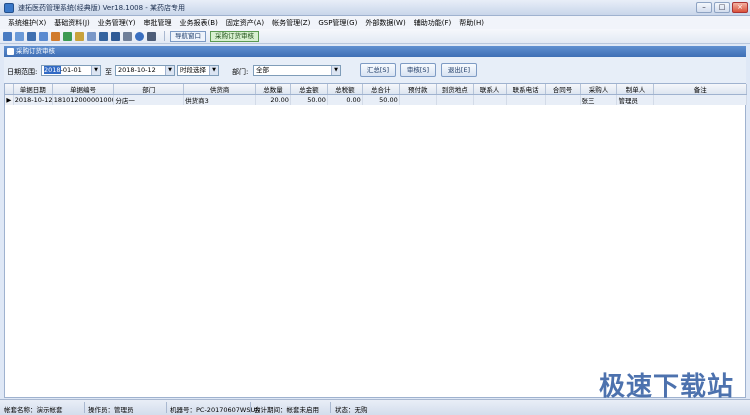  I want to click on panel-title-bar: 采购订货审核, so click(375, 51).